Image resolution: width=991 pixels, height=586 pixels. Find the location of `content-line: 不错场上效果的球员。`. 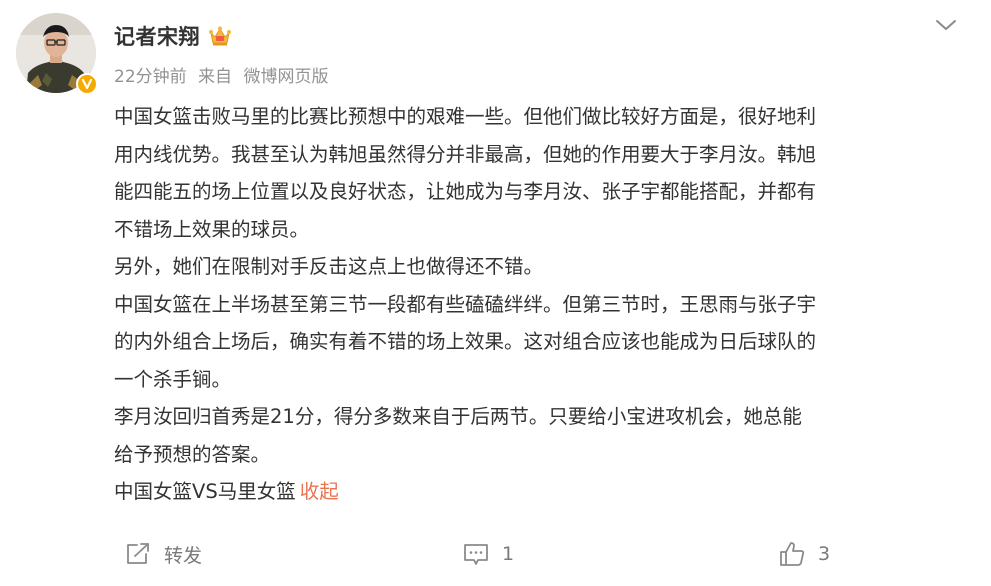

content-line: 不错场上效果的球员。 is located at coordinates (212, 229).